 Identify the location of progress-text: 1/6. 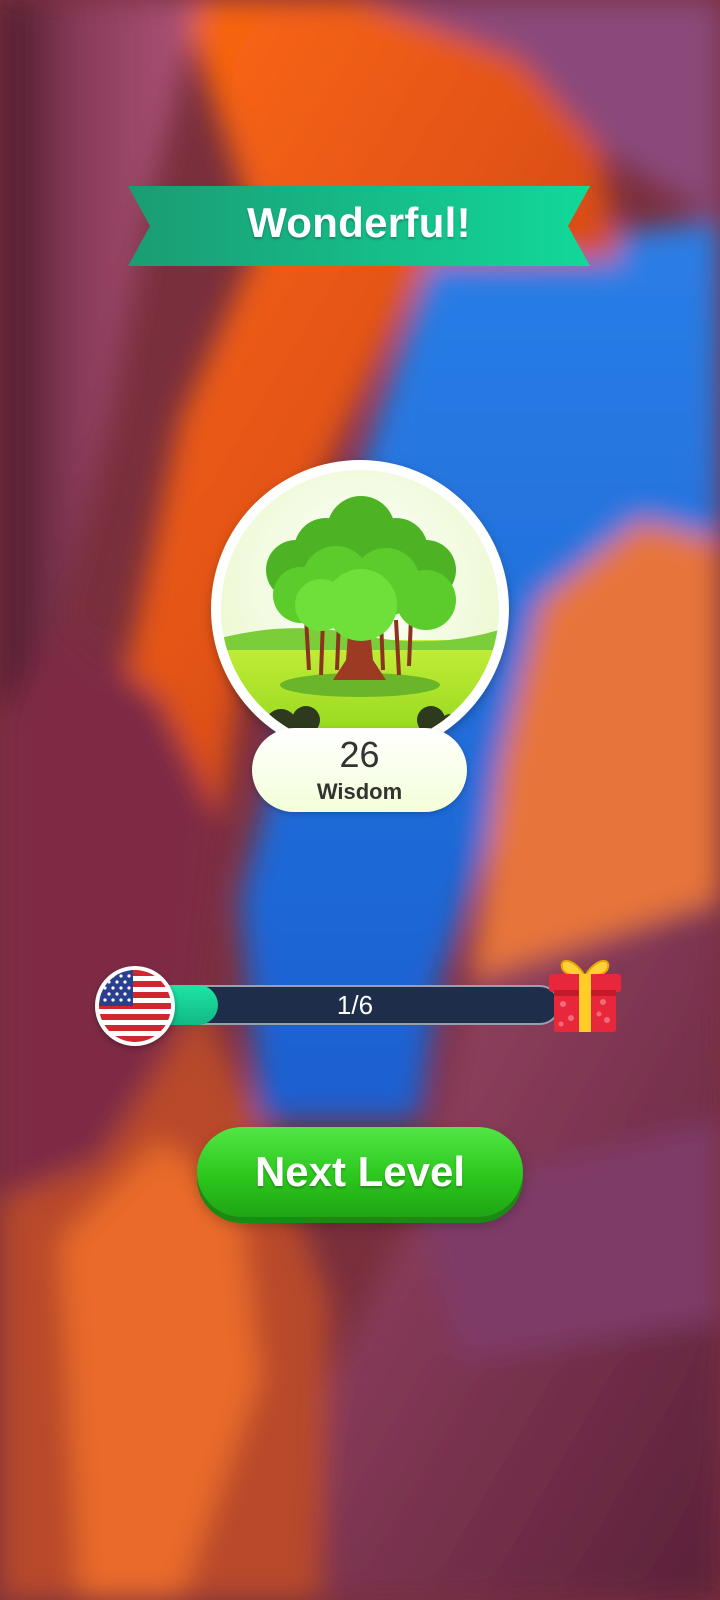
(355, 1005).